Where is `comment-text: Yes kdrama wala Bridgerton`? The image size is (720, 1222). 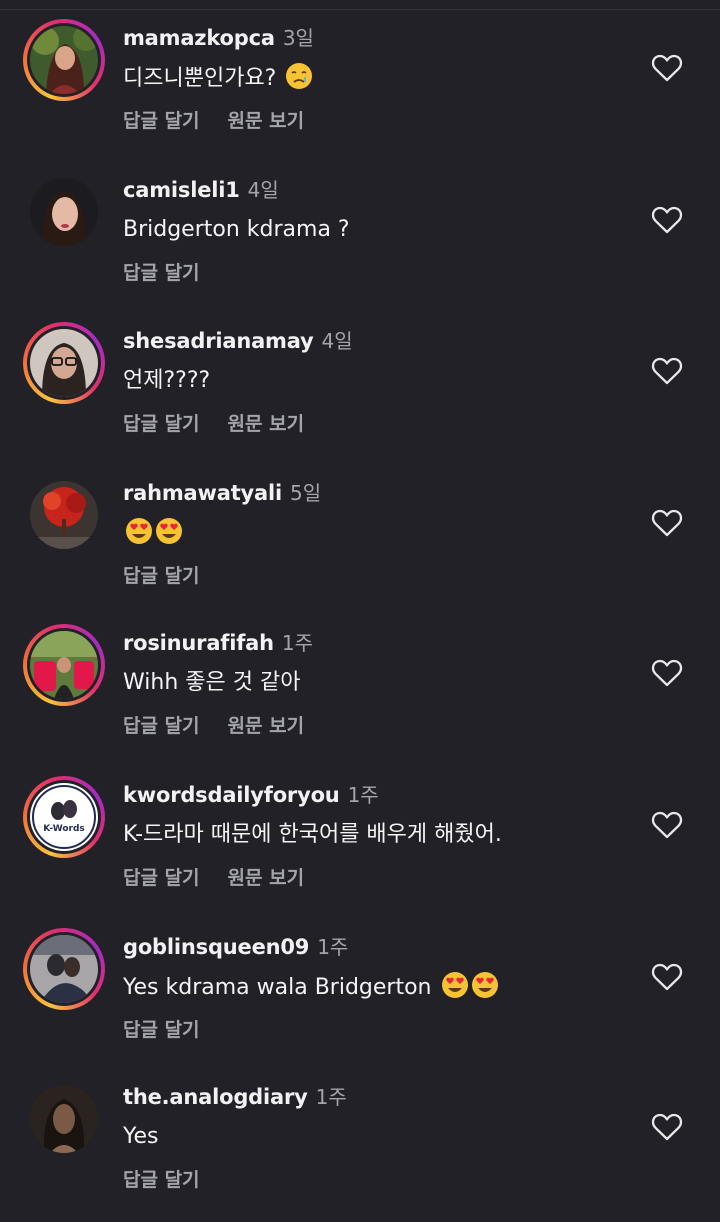 comment-text: Yes kdrama wala Bridgerton is located at coordinates (311, 987).